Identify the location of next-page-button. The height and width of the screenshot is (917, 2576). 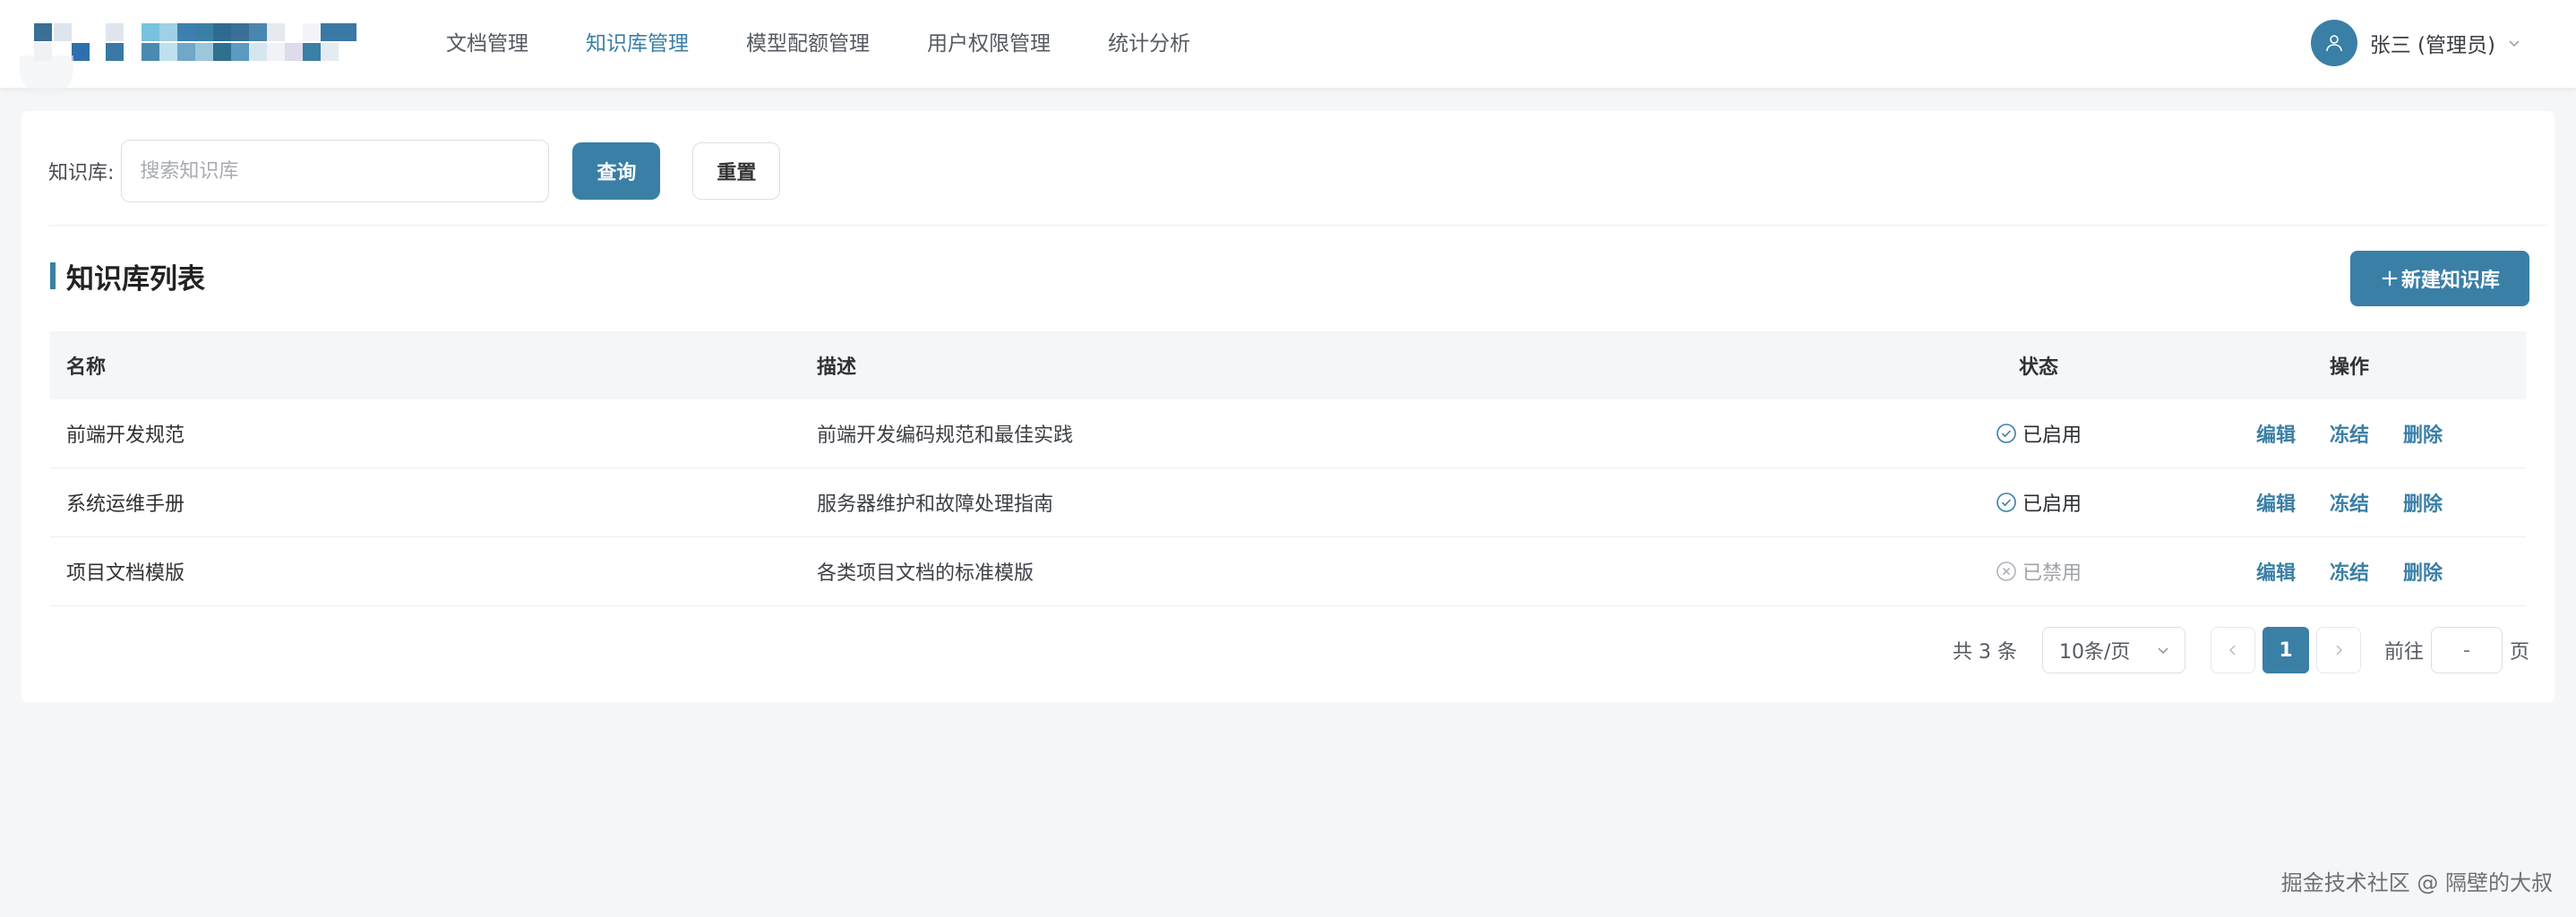
(2338, 650).